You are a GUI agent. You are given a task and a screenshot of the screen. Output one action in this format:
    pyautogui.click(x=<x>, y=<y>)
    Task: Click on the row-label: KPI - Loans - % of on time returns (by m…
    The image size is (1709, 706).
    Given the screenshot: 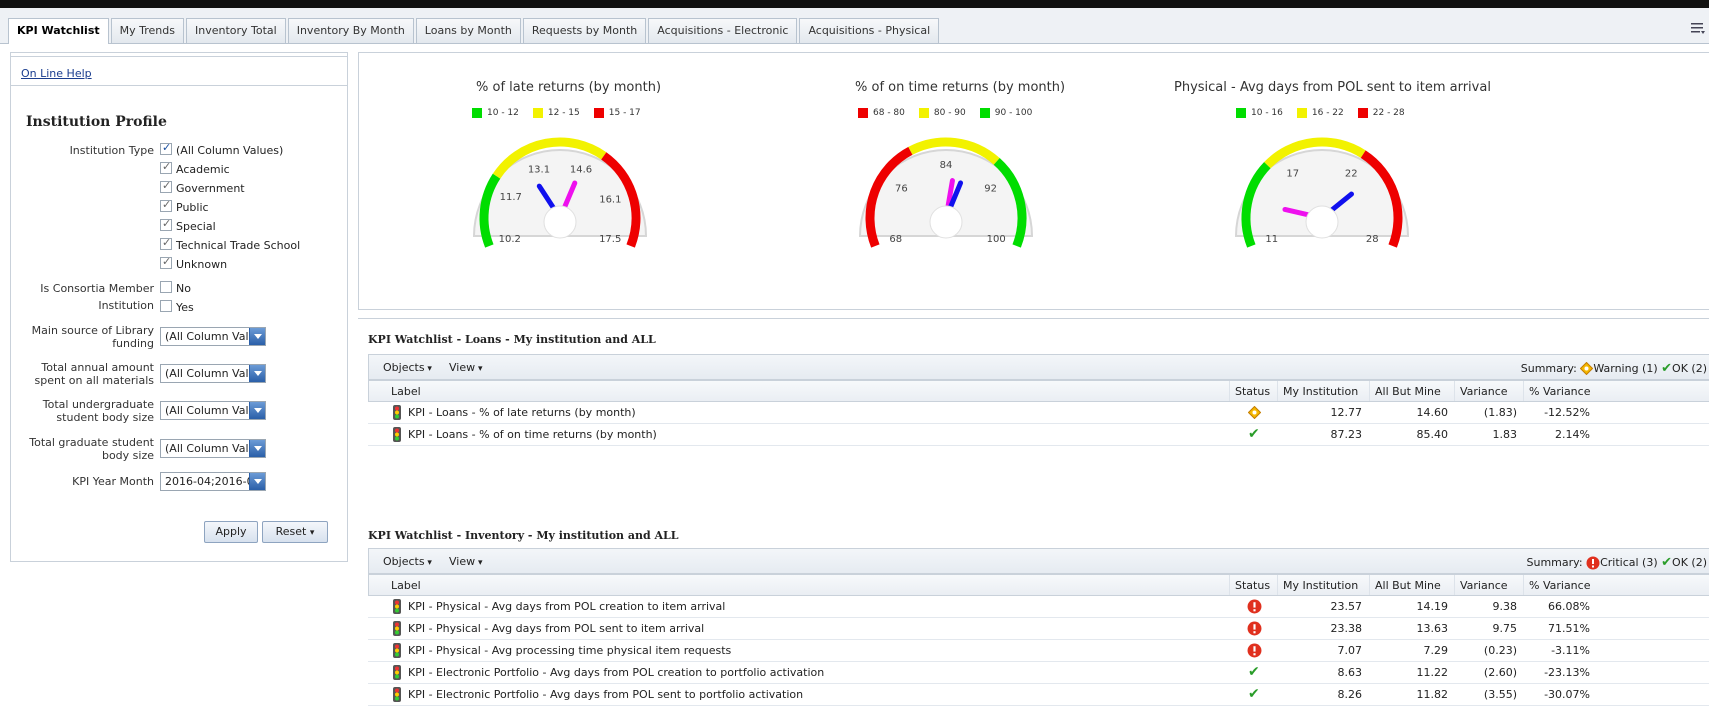 What is the action you would take?
    pyautogui.click(x=532, y=434)
    